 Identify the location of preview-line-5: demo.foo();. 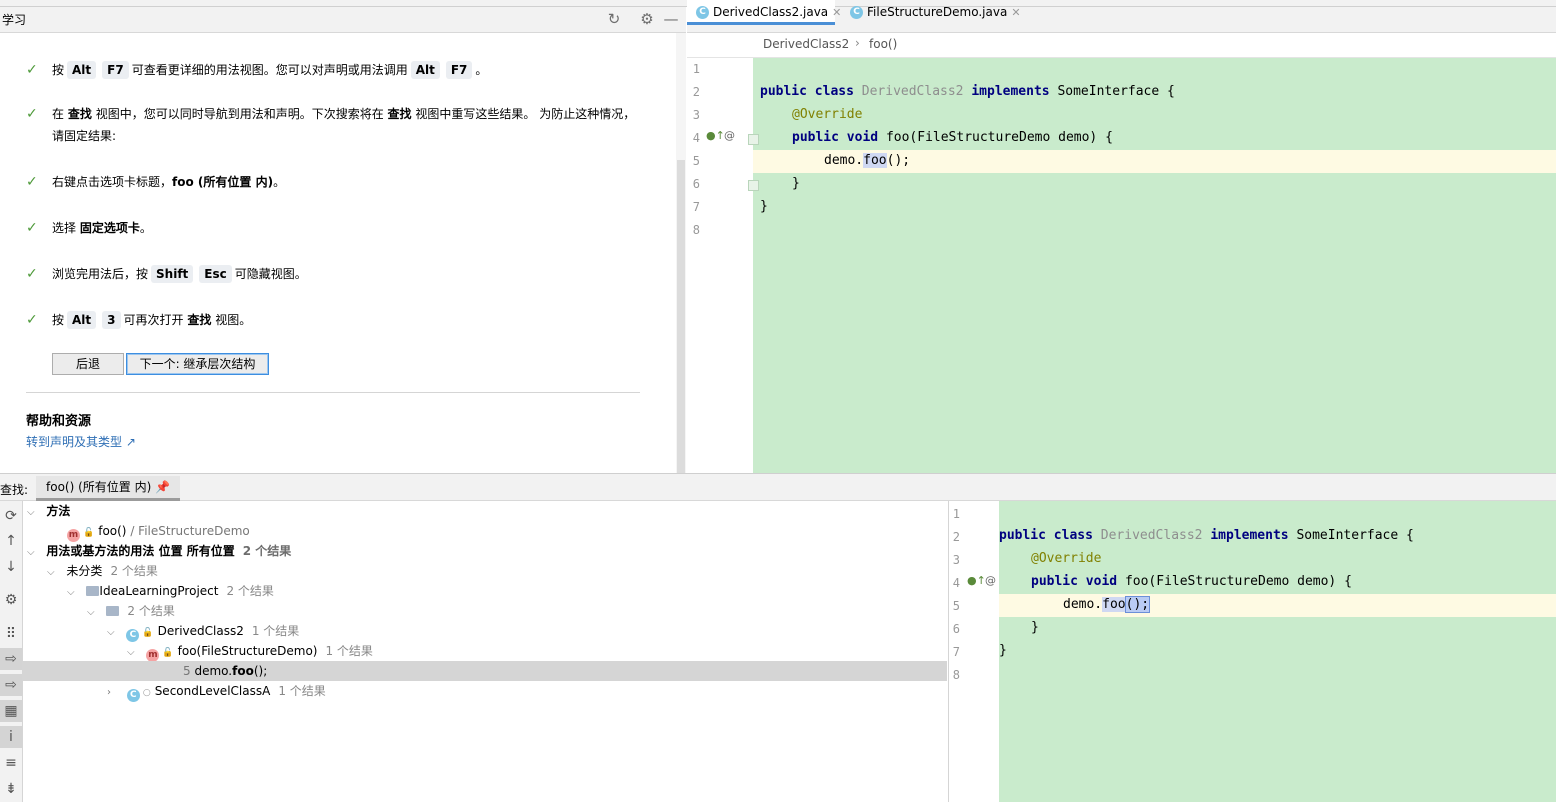
(1107, 604).